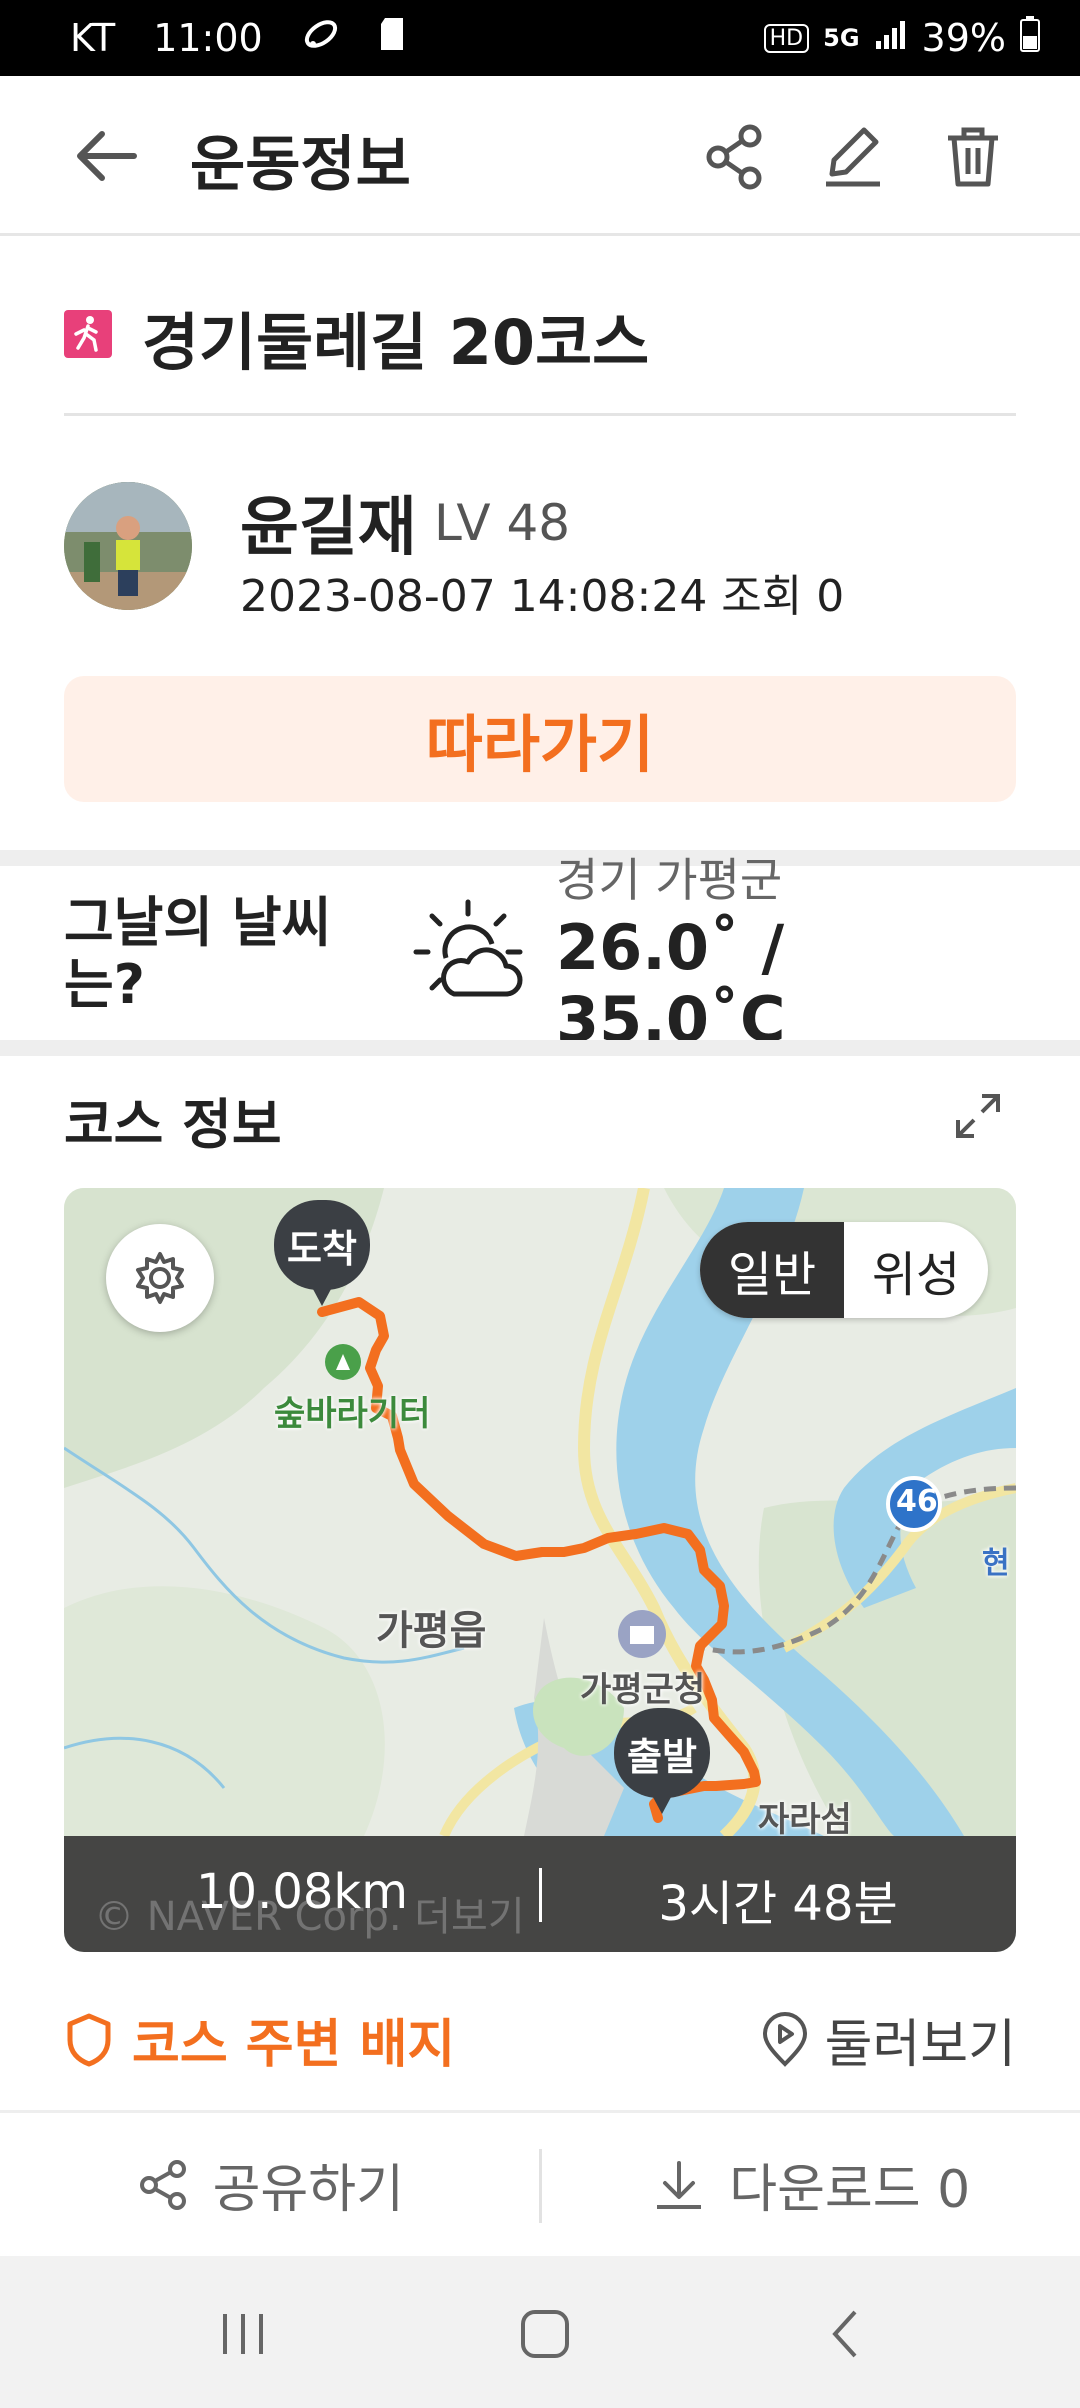 Image resolution: width=1080 pixels, height=2408 pixels. What do you see at coordinates (786, 38) in the screenshot?
I see `hd-badge: HD` at bounding box center [786, 38].